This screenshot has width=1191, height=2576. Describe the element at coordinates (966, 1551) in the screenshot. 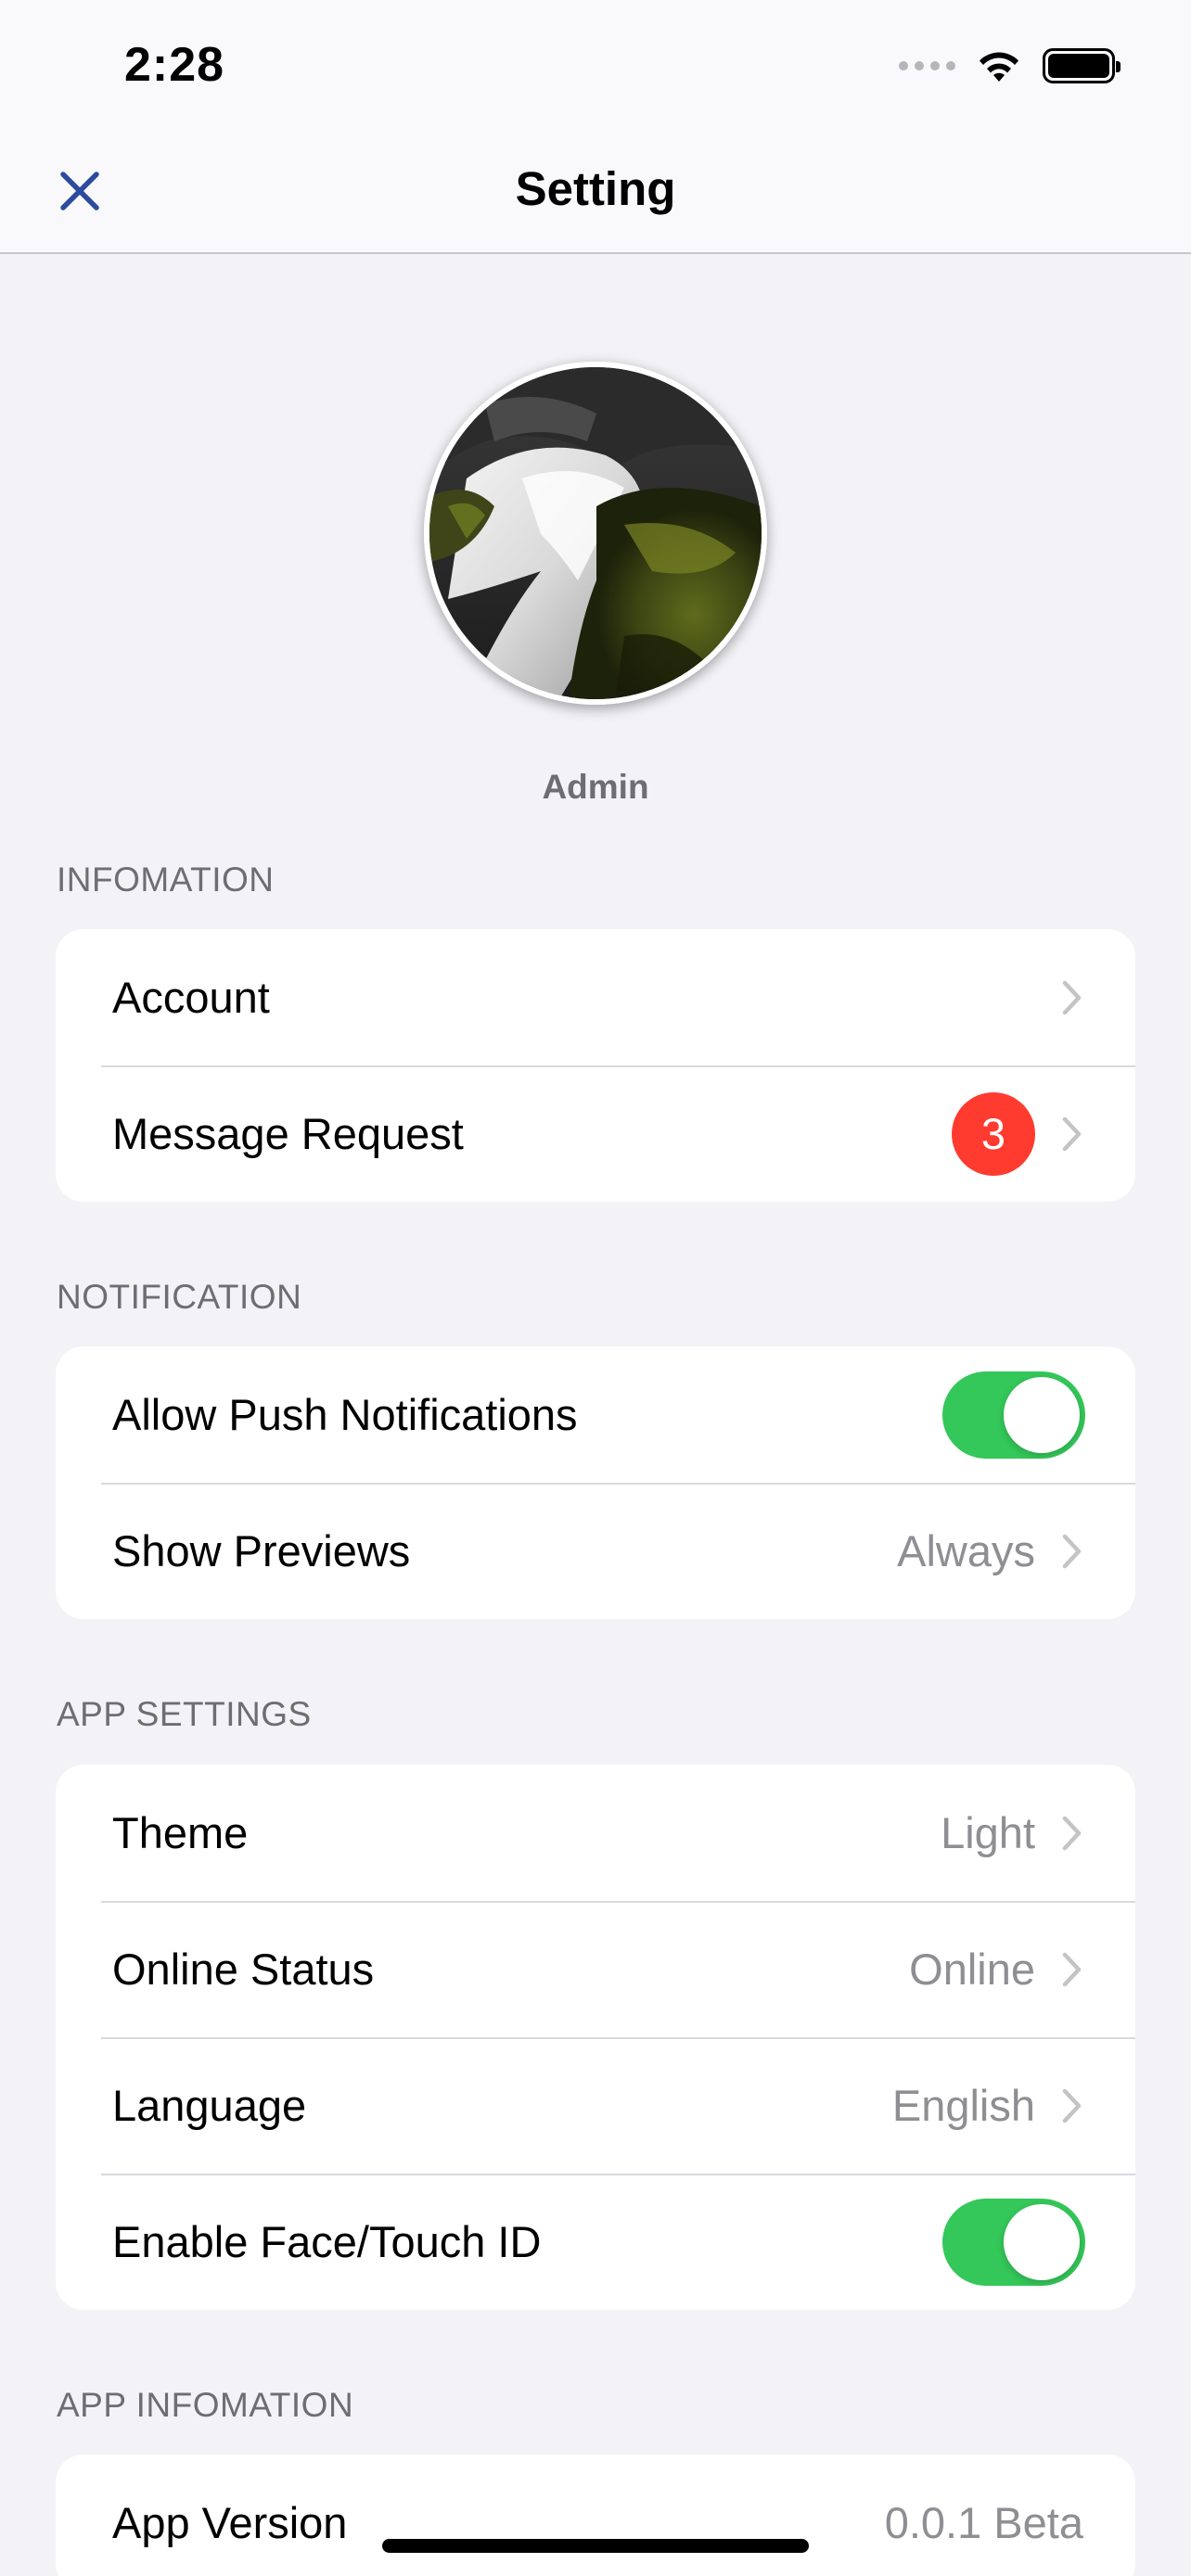

I see `row-value: Always` at that location.